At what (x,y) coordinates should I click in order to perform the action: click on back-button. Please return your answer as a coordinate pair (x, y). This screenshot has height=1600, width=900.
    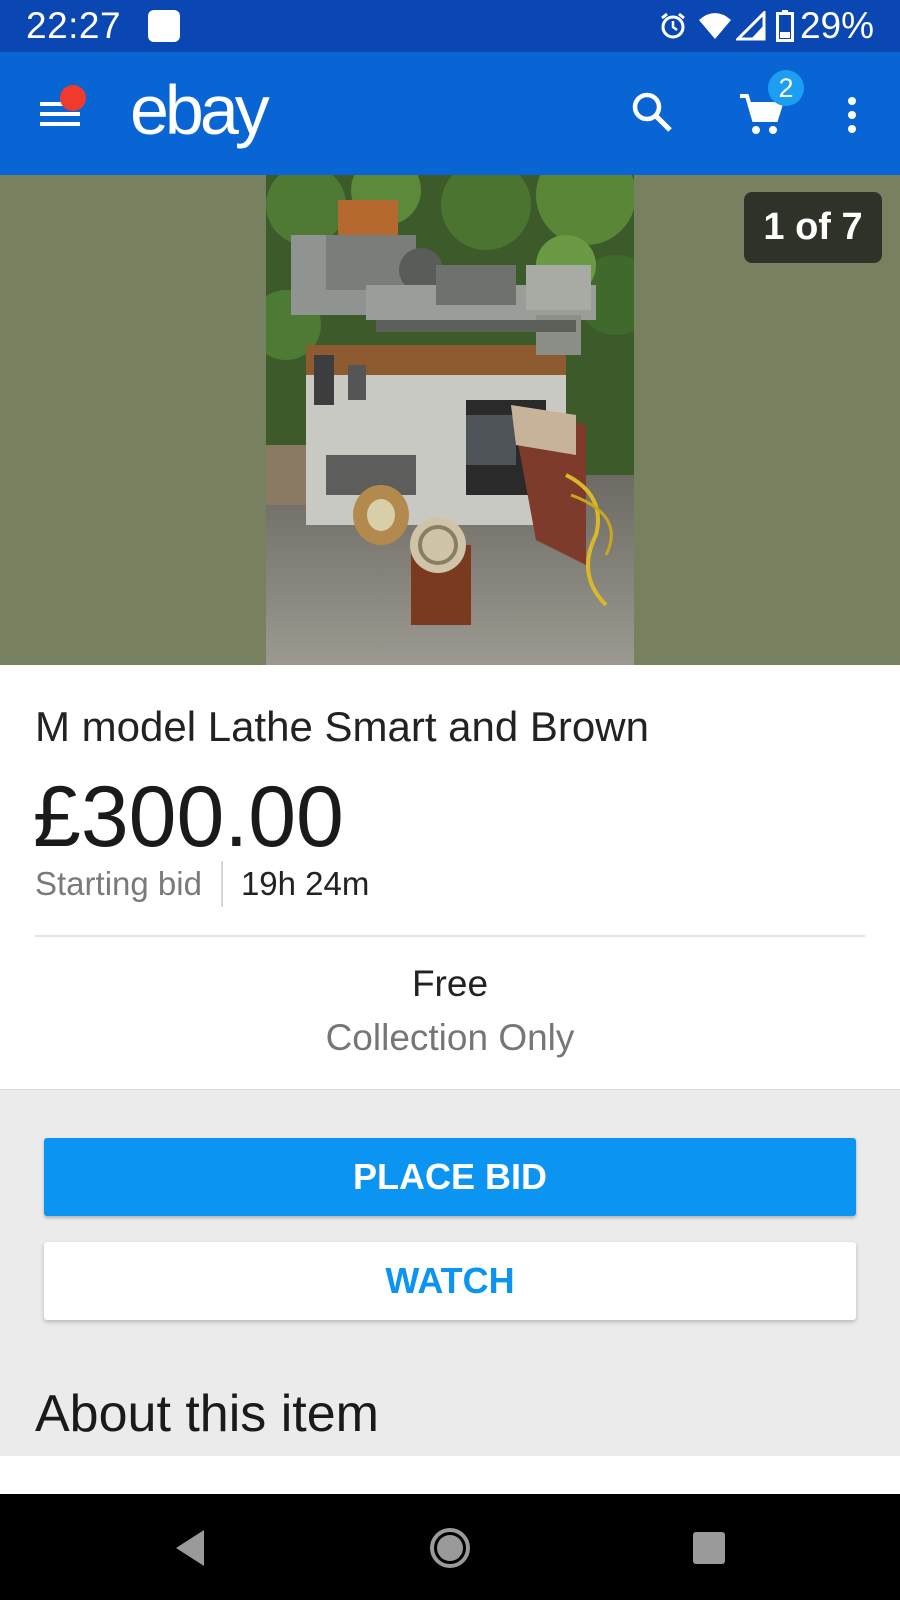
    Looking at the image, I should click on (192, 1548).